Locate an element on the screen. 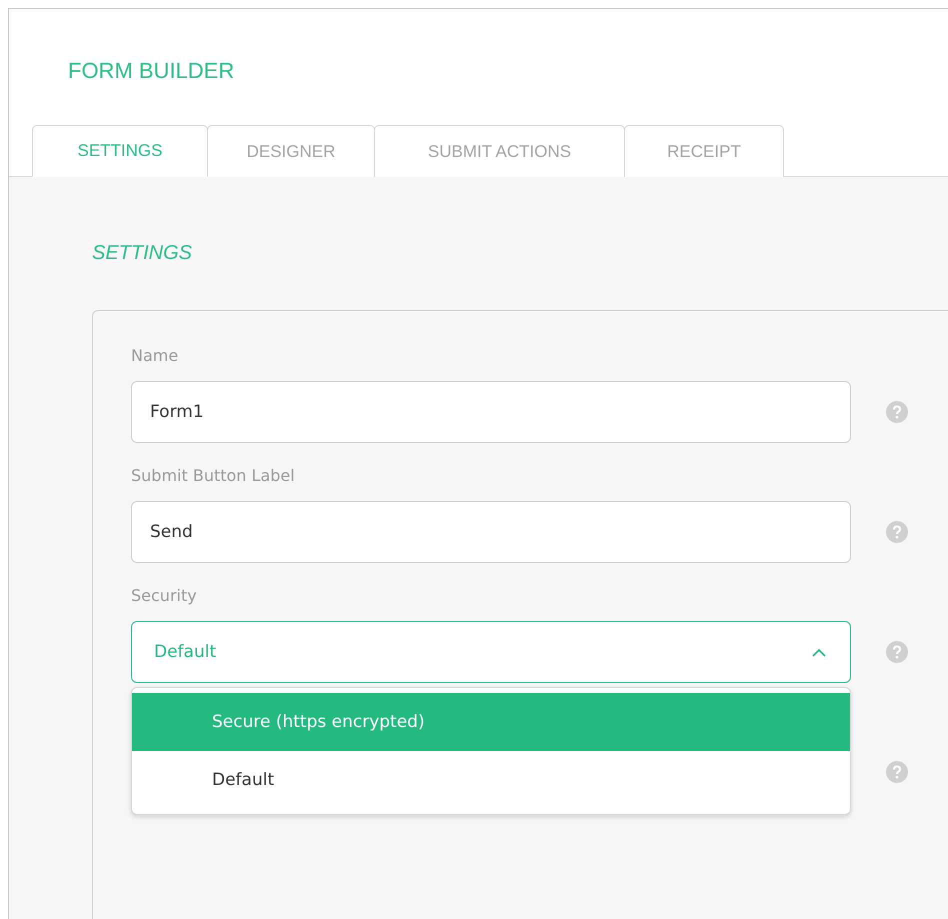  dropdown-option: Default is located at coordinates (491, 780).